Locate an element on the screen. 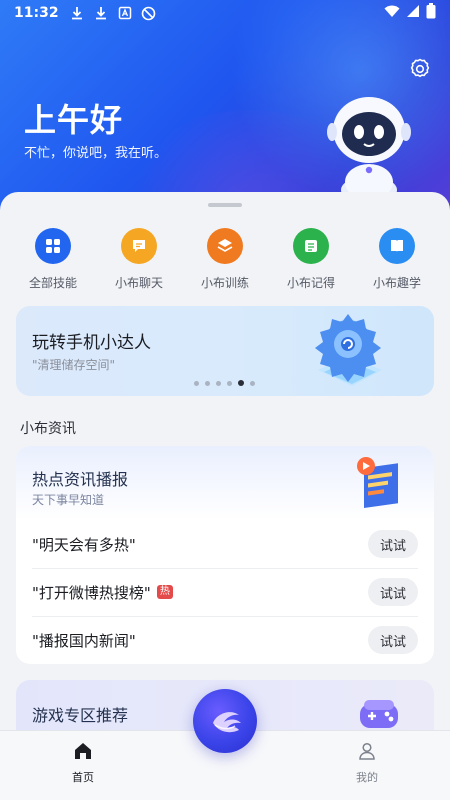 The height and width of the screenshot is (800, 450). skill-label: 小布训练 is located at coordinates (224, 283).